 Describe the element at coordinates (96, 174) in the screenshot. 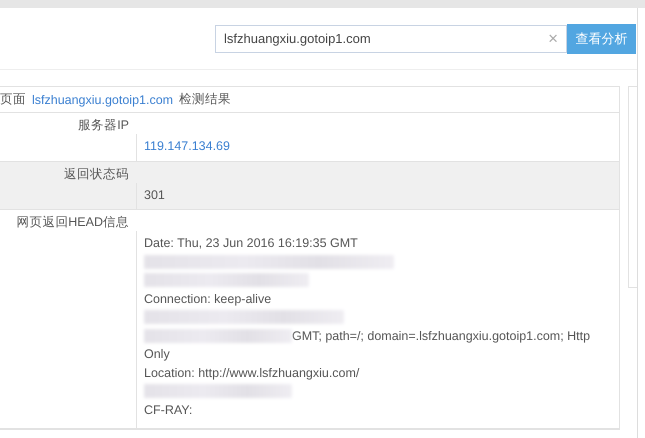

I see `row-label: 返回状态码` at that location.